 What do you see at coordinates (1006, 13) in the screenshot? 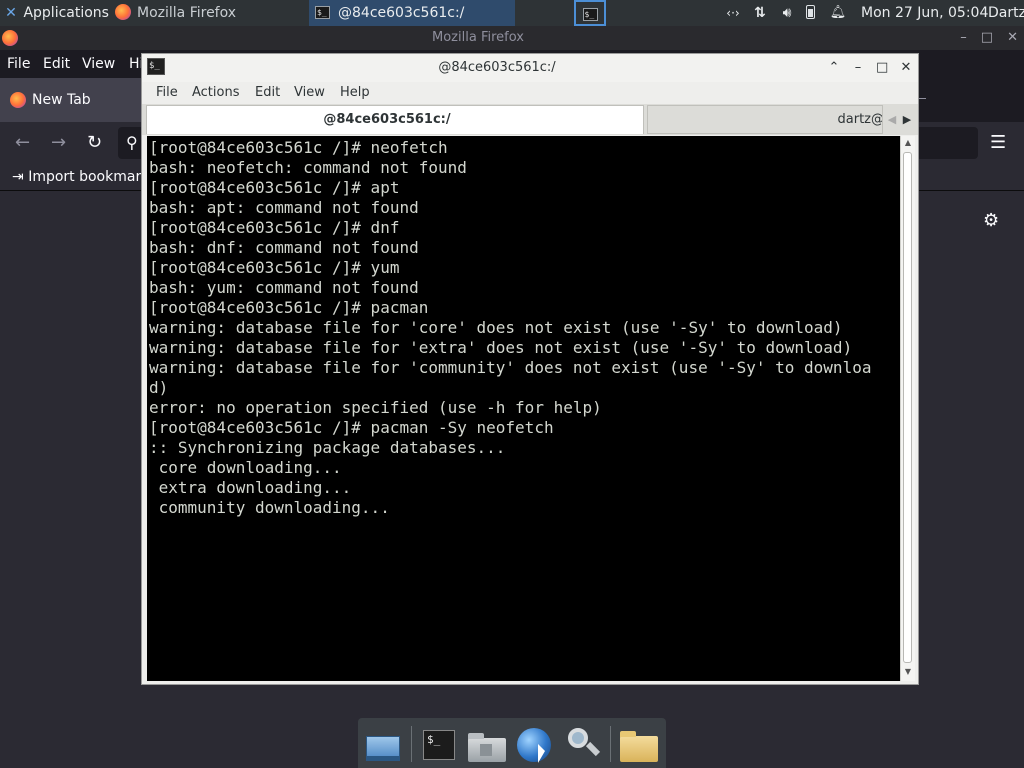
I see `user-menu: Dartz` at bounding box center [1006, 13].